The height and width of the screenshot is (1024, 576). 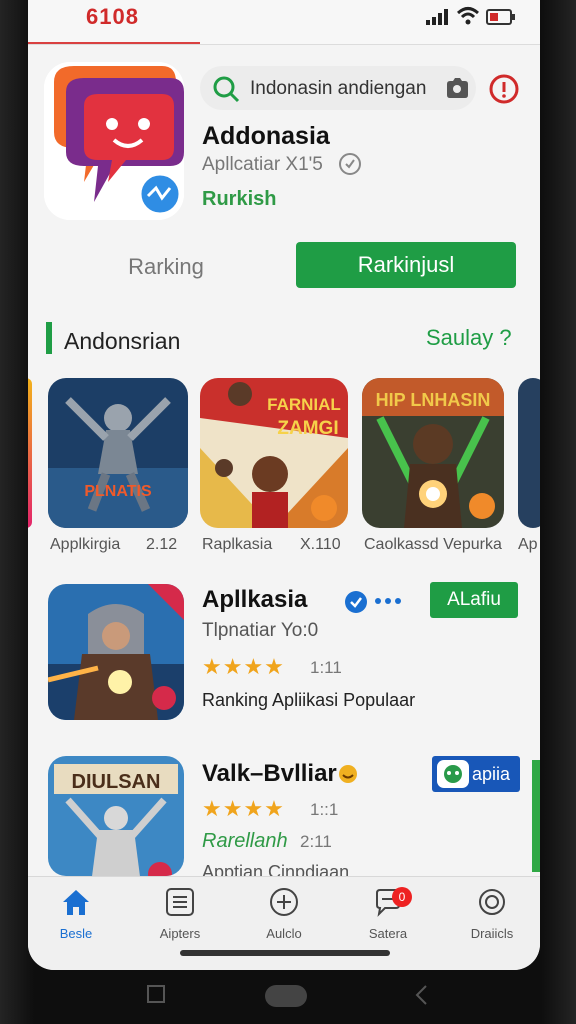 I want to click on notification-badge: 0, so click(x=402, y=897).